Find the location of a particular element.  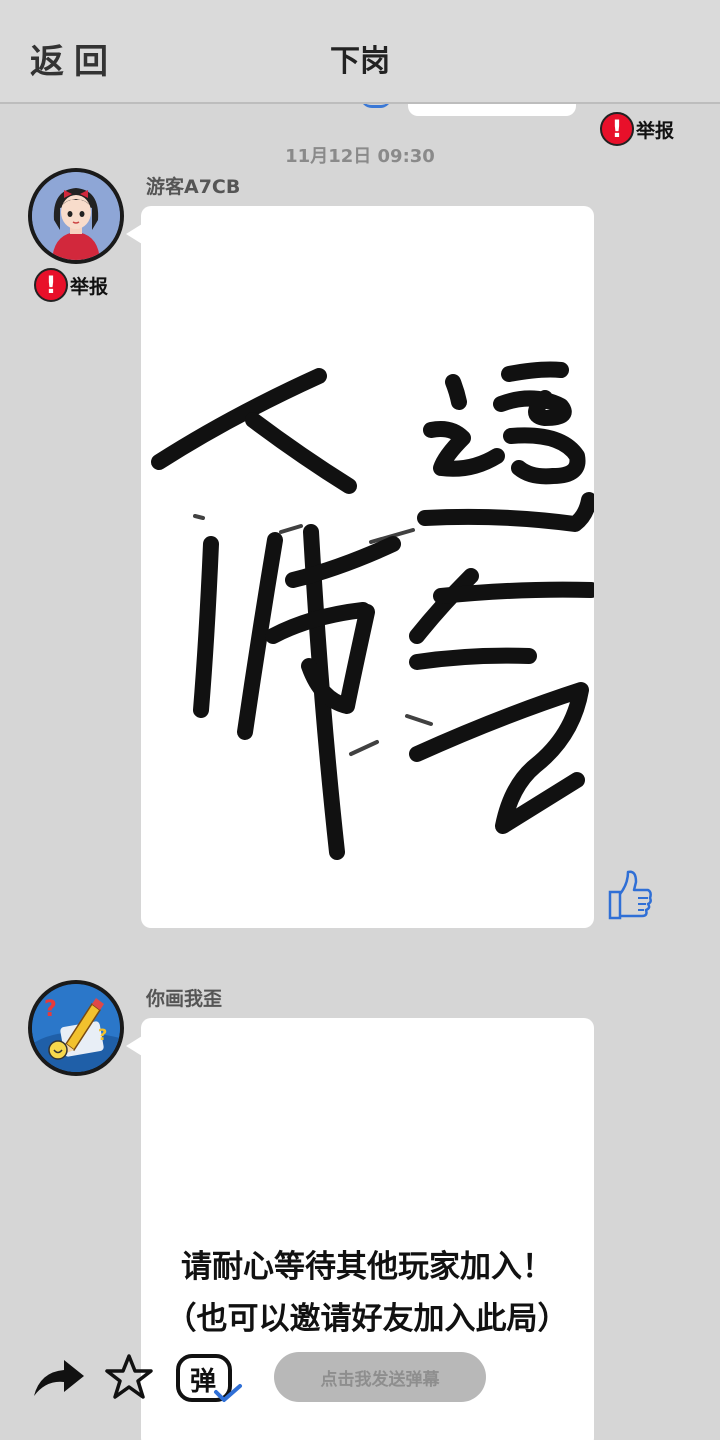

girl-avatar-icon is located at coordinates (76, 216).